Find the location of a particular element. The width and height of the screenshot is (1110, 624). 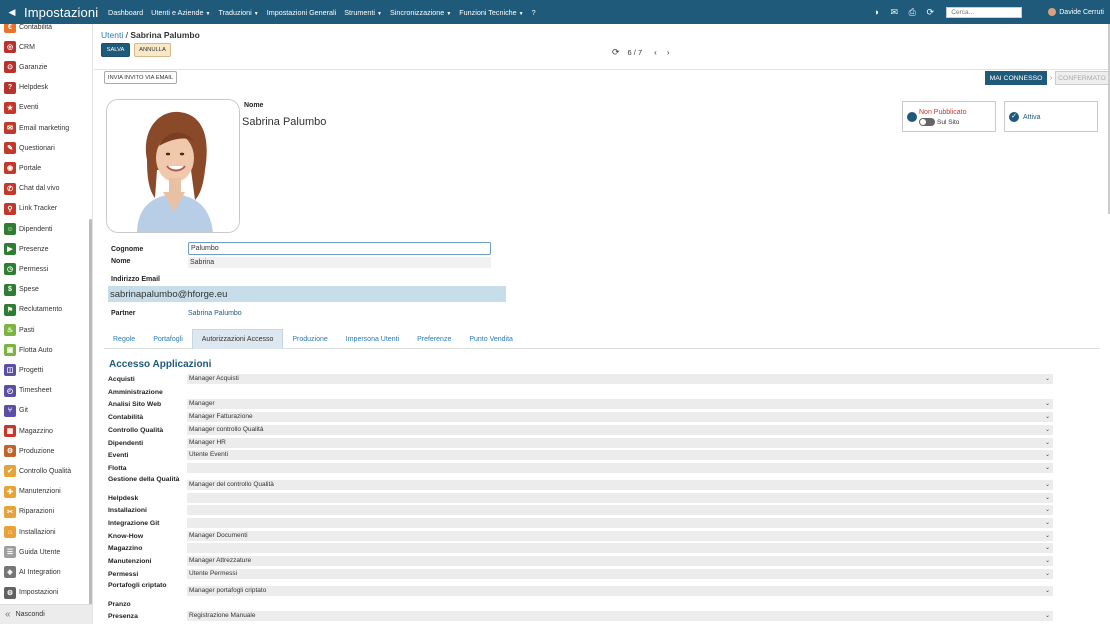

next-record-icon: › is located at coordinates (668, 52).